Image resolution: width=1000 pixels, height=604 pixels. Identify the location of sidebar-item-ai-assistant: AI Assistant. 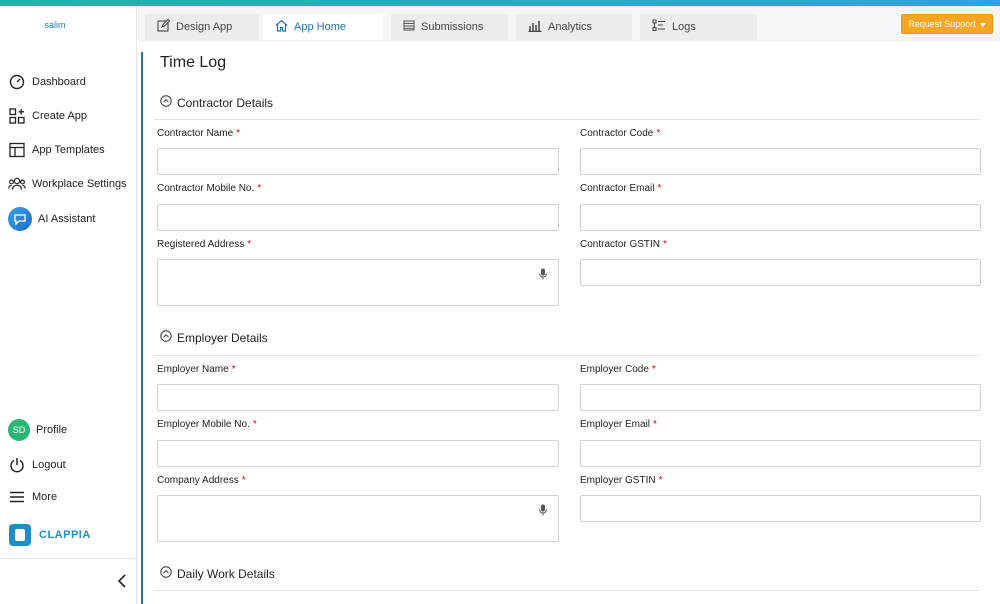
(51, 219).